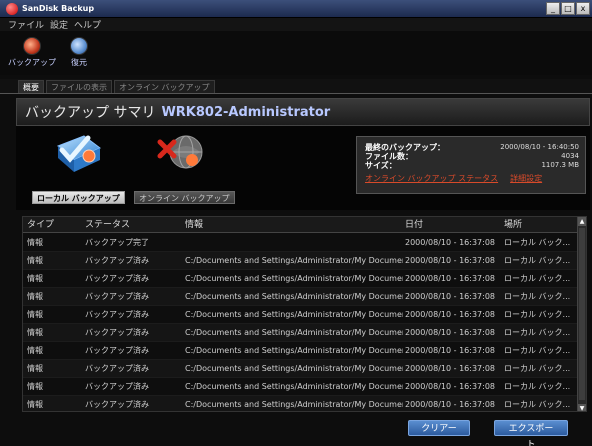 The image size is (592, 446). I want to click on cell-status: バックアップ完了, so click(117, 242).